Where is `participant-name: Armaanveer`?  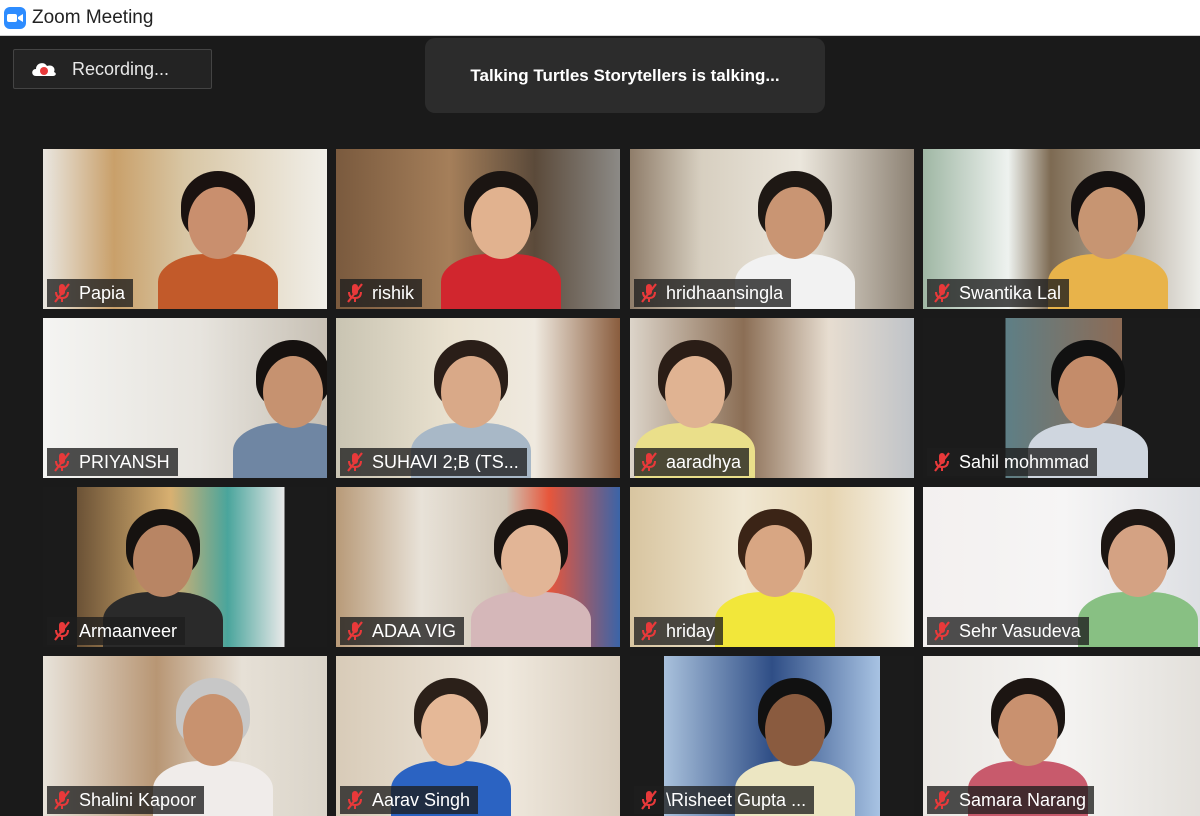 participant-name: Armaanveer is located at coordinates (128, 630).